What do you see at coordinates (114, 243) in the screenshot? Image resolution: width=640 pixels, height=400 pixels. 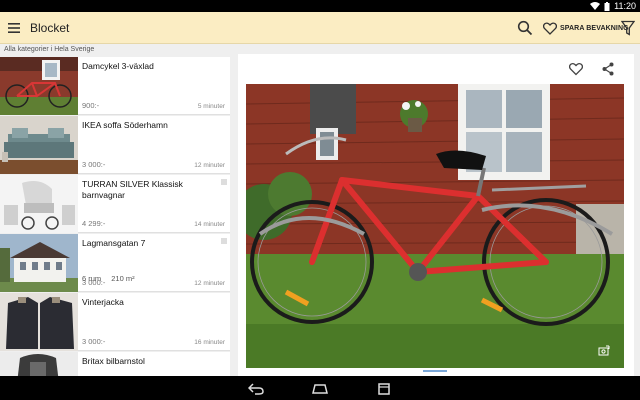 I see `listing-title: Lagmansgatan 7` at bounding box center [114, 243].